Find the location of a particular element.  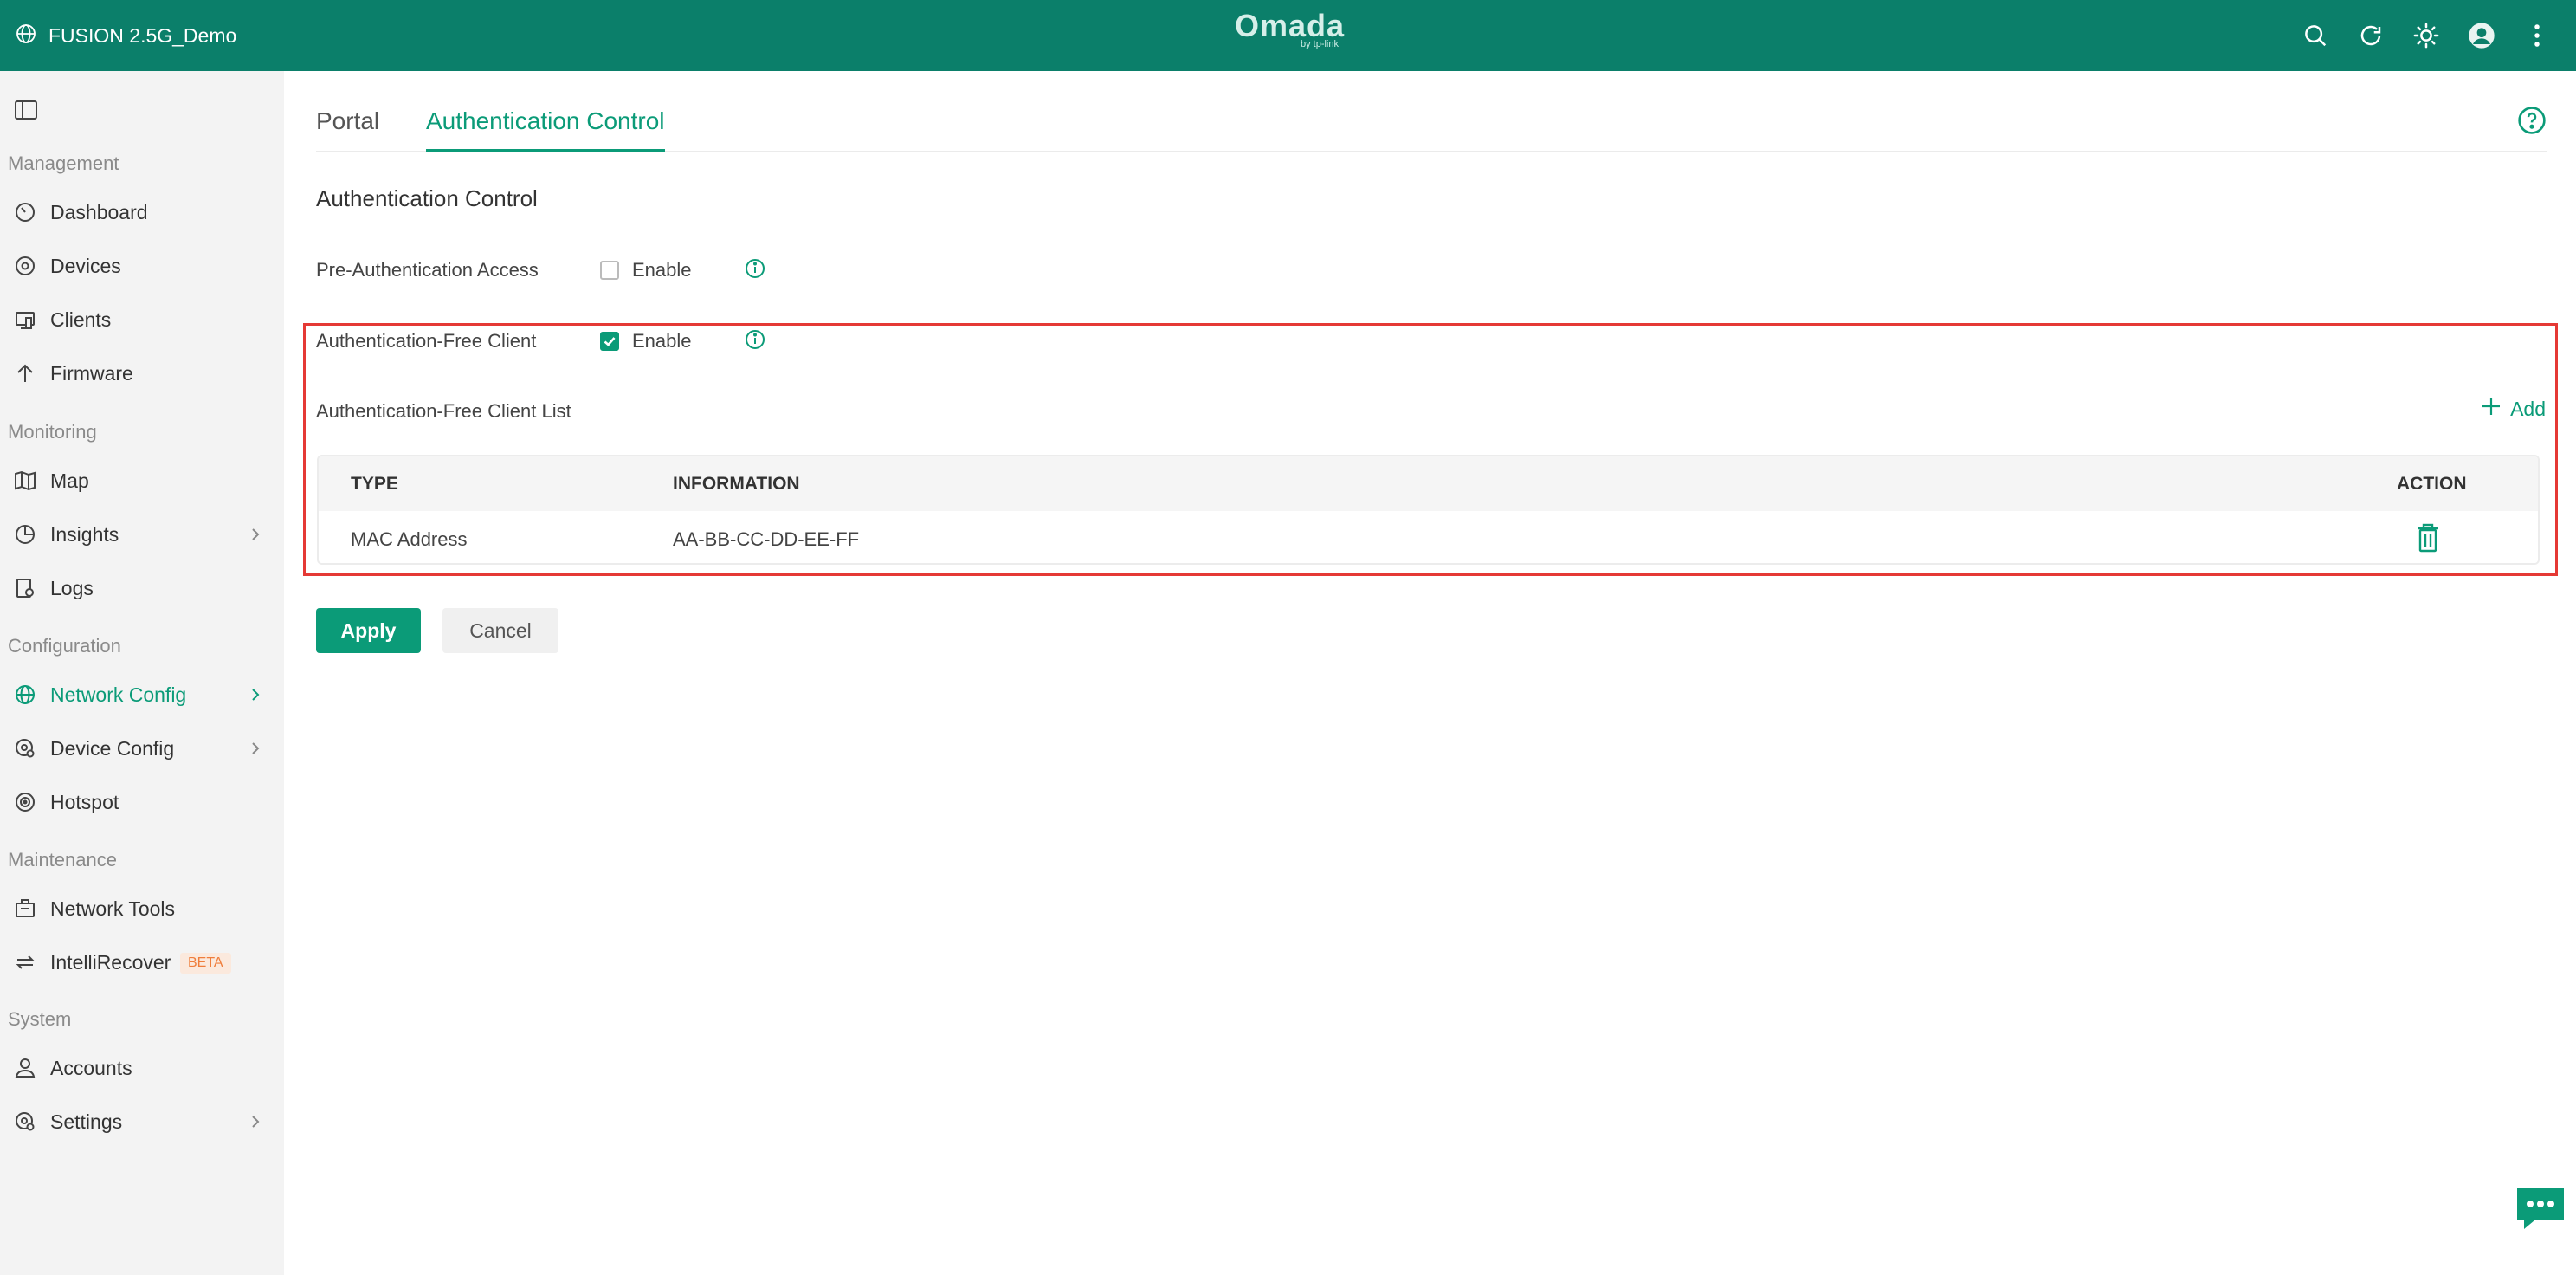

sidebar-item-device-config: Device Config is located at coordinates (142, 748).